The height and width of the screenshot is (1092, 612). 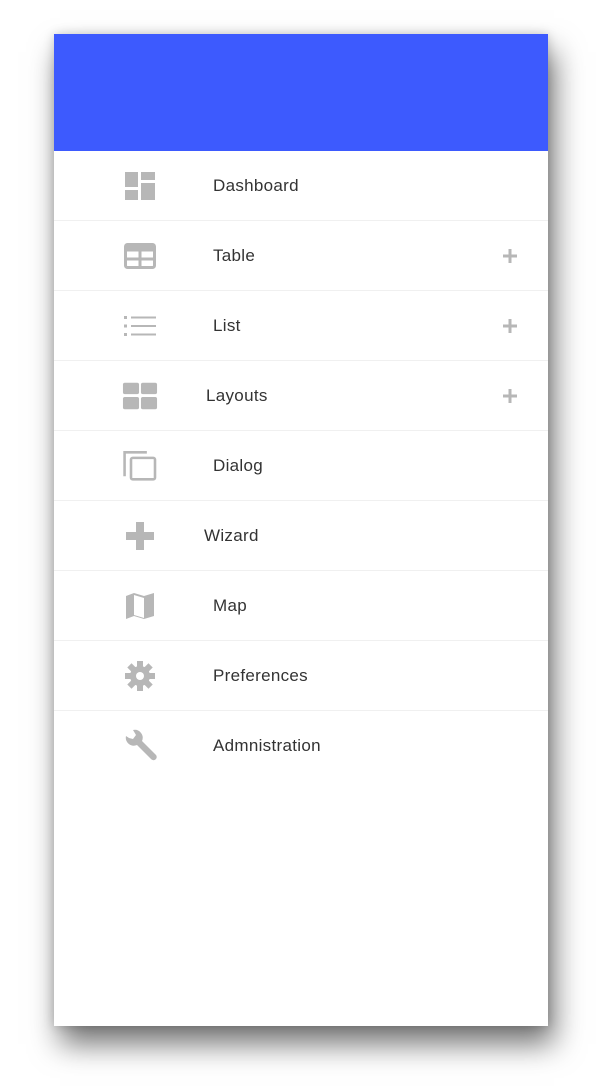 What do you see at coordinates (301, 326) in the screenshot?
I see `menu-item-list: List` at bounding box center [301, 326].